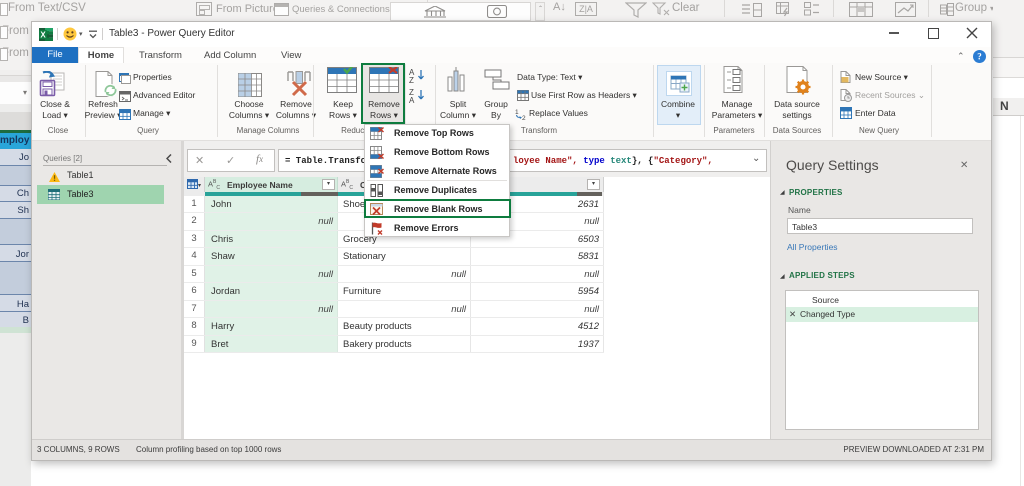  Describe the element at coordinates (524, 117) in the screenshot. I see `svg-text: 2` at that location.